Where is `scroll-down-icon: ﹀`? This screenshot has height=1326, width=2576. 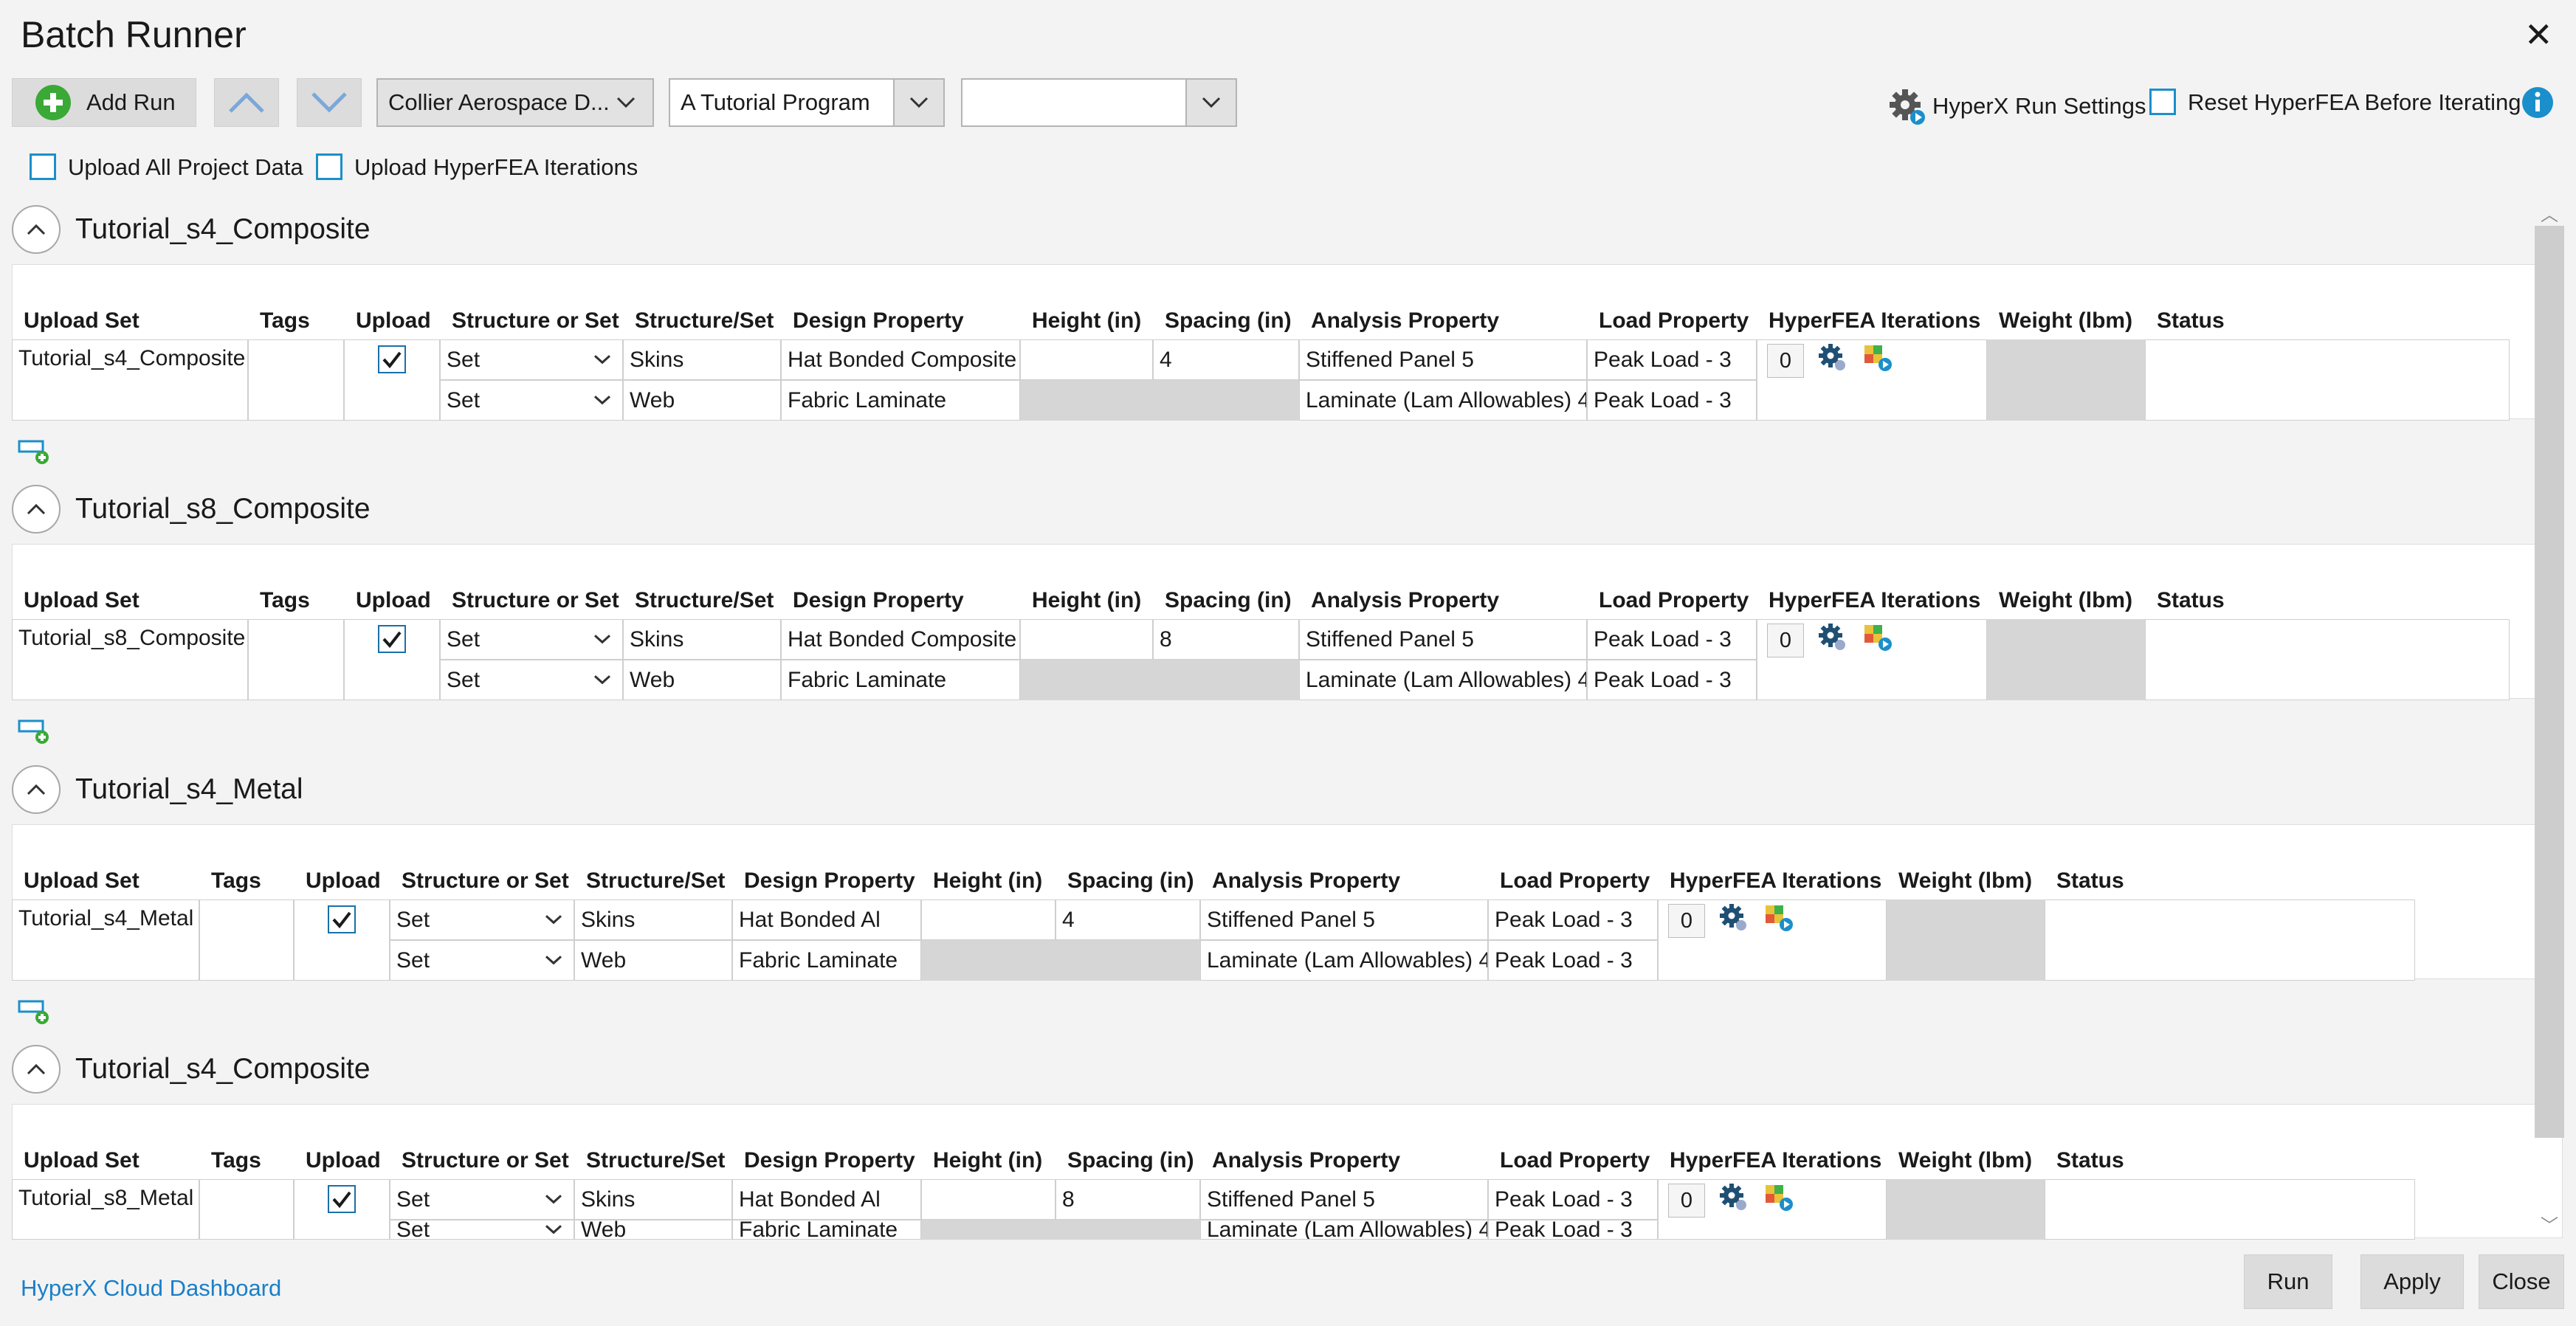 scroll-down-icon: ﹀ is located at coordinates (2550, 1223).